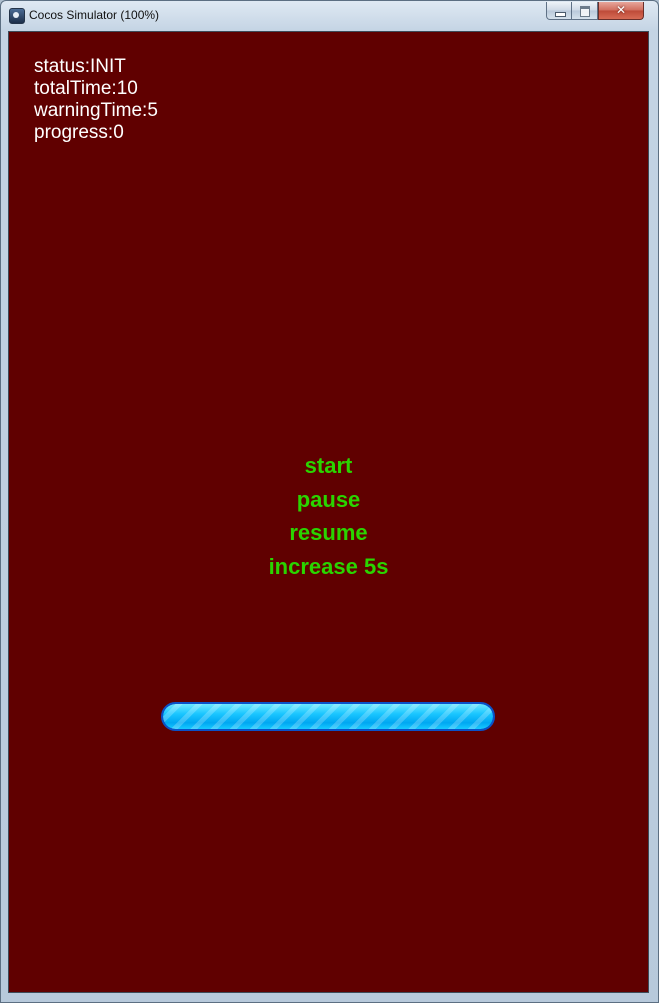 The height and width of the screenshot is (1003, 659). What do you see at coordinates (328, 567) in the screenshot?
I see `increase-5s-button: increase 5s` at bounding box center [328, 567].